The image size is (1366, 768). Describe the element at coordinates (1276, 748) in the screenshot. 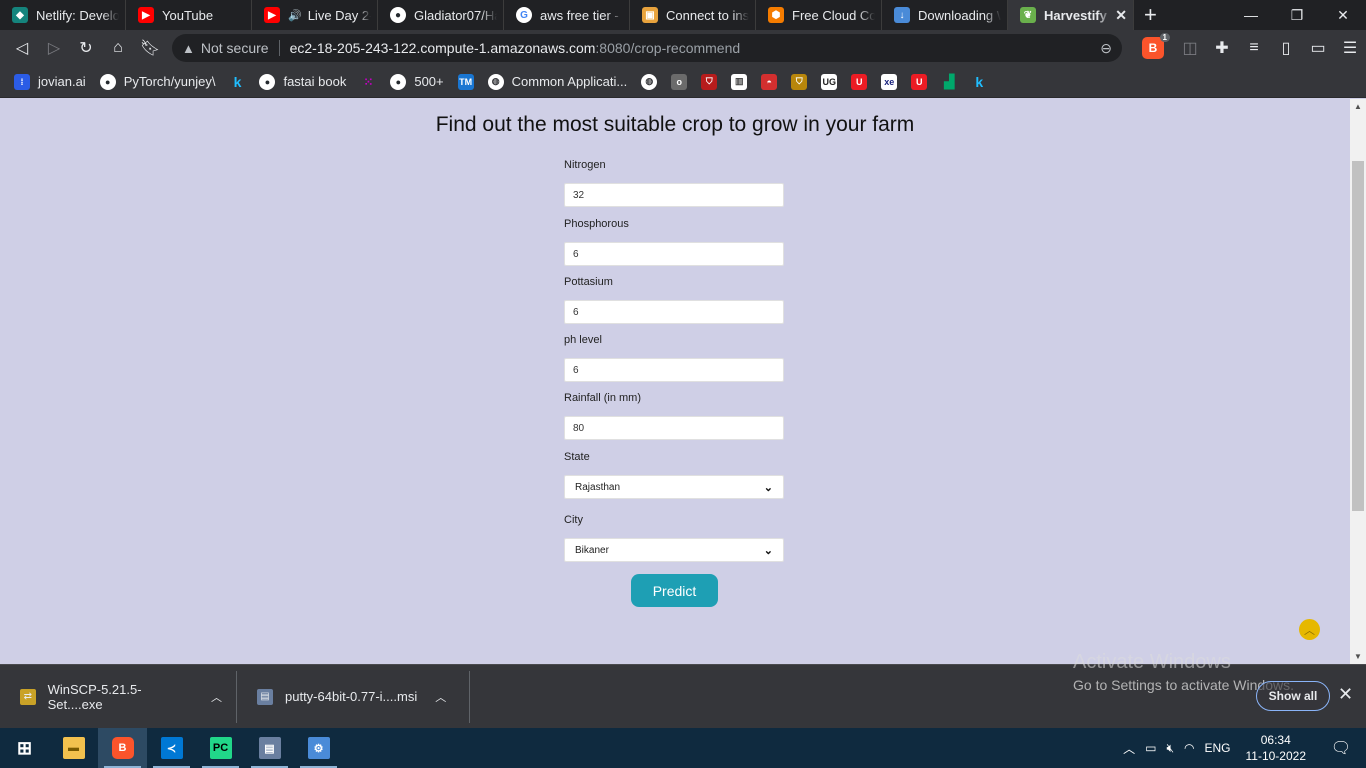

I see `clock: 06:34 11-10-2022` at that location.